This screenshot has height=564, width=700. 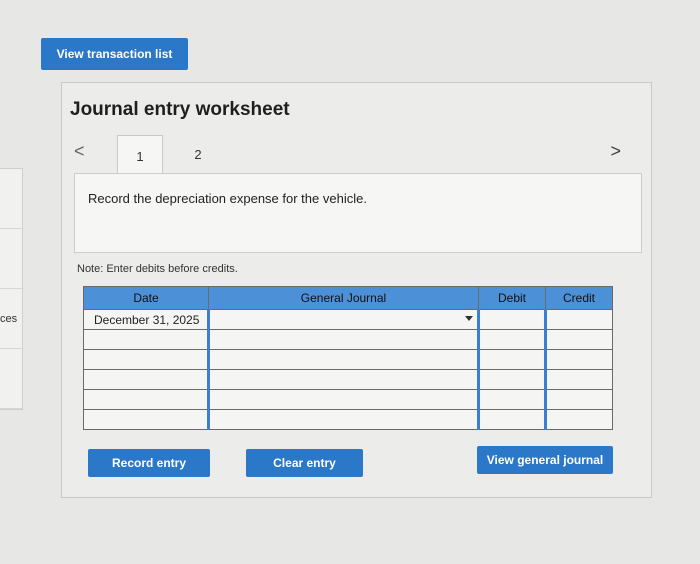 I want to click on table-header-row: Date General Journal Debit Credit, so click(x=348, y=298).